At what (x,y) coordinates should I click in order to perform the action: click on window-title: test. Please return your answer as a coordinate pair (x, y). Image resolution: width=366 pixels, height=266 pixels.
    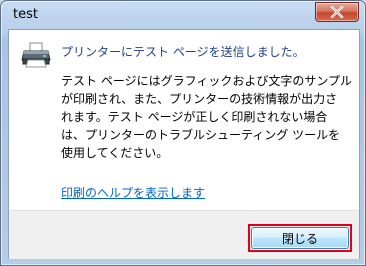
    Looking at the image, I should click on (25, 14).